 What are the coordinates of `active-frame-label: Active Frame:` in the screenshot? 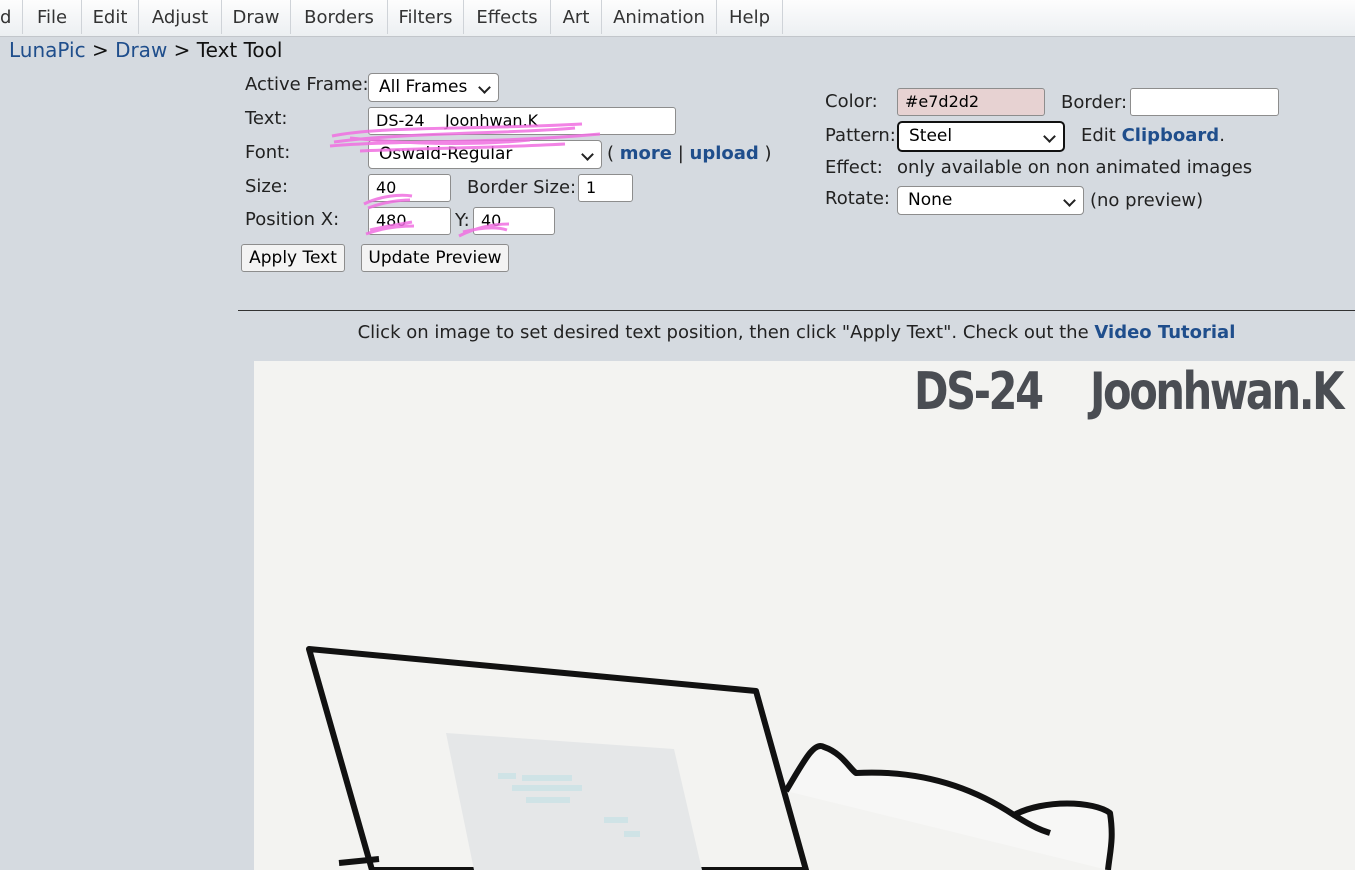 It's located at (307, 84).